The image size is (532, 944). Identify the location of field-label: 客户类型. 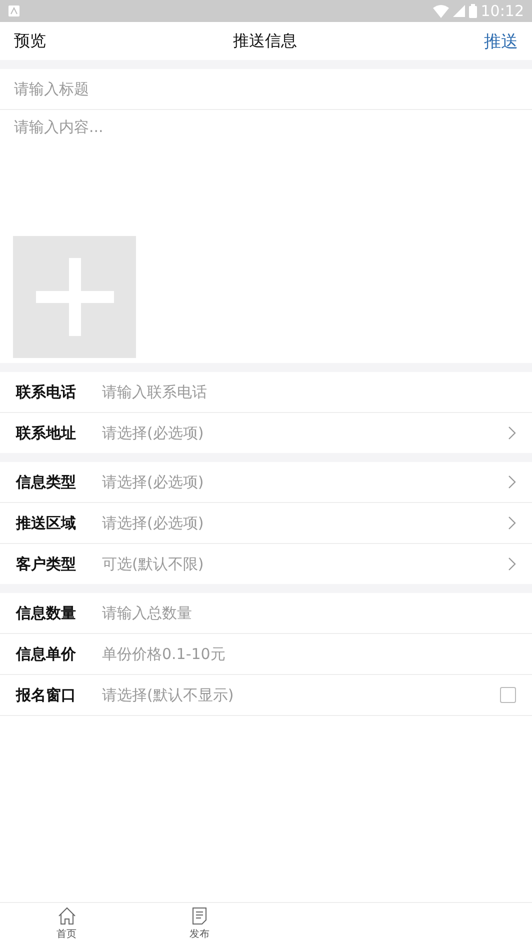
(46, 564).